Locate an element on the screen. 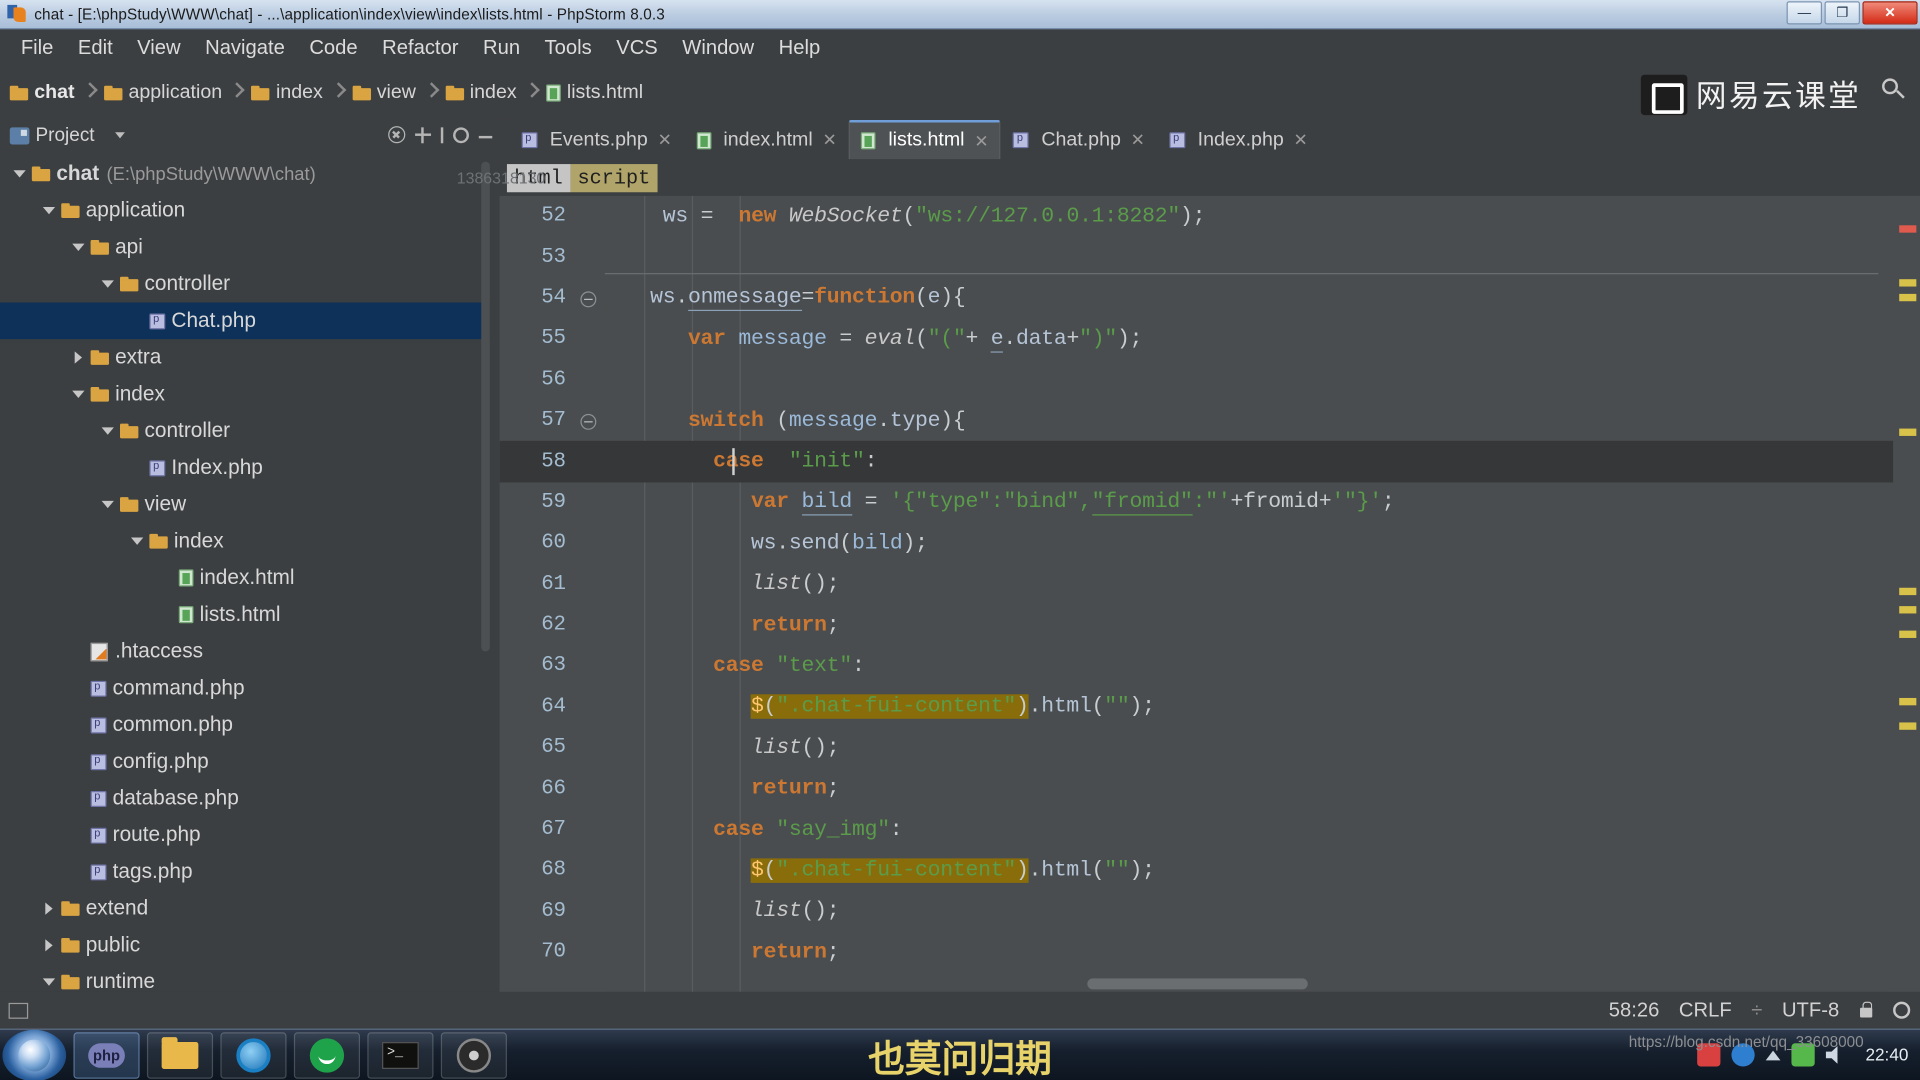 The image size is (1920, 1080). hide-icon is located at coordinates (485, 137).